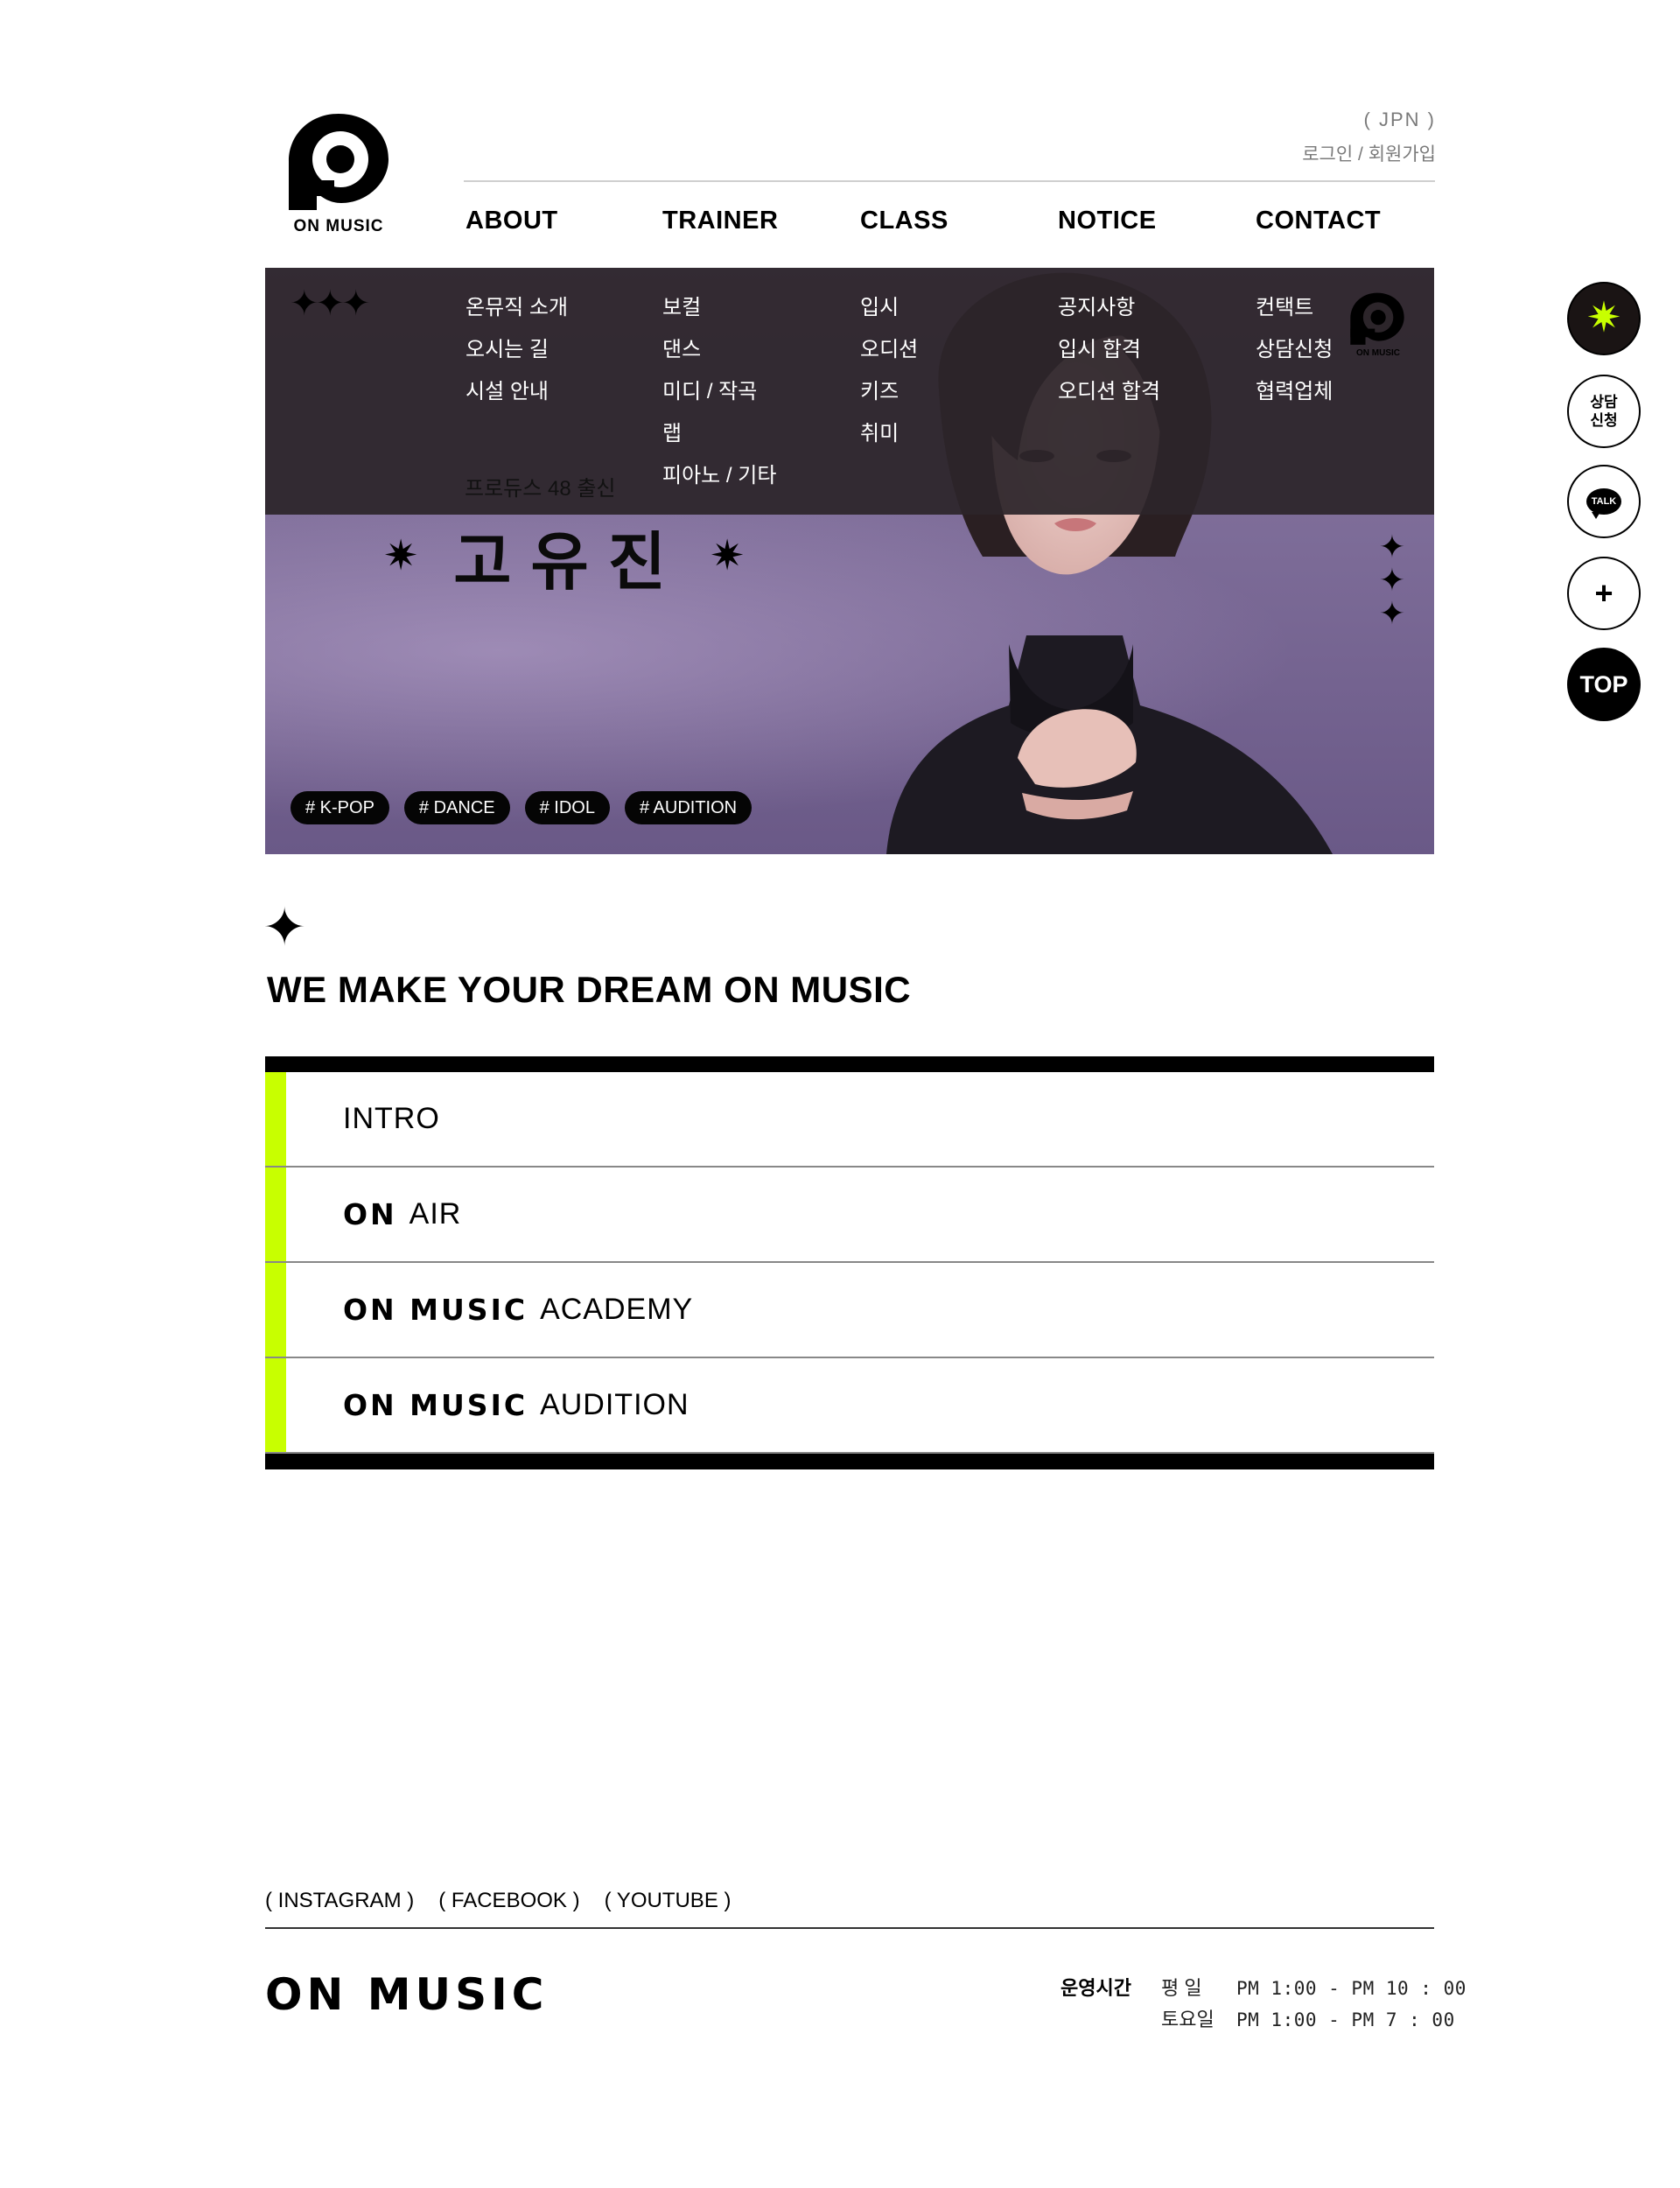  What do you see at coordinates (1392, 580) in the screenshot?
I see `vertical-stars-icon: ✦ ✦ ✦` at bounding box center [1392, 580].